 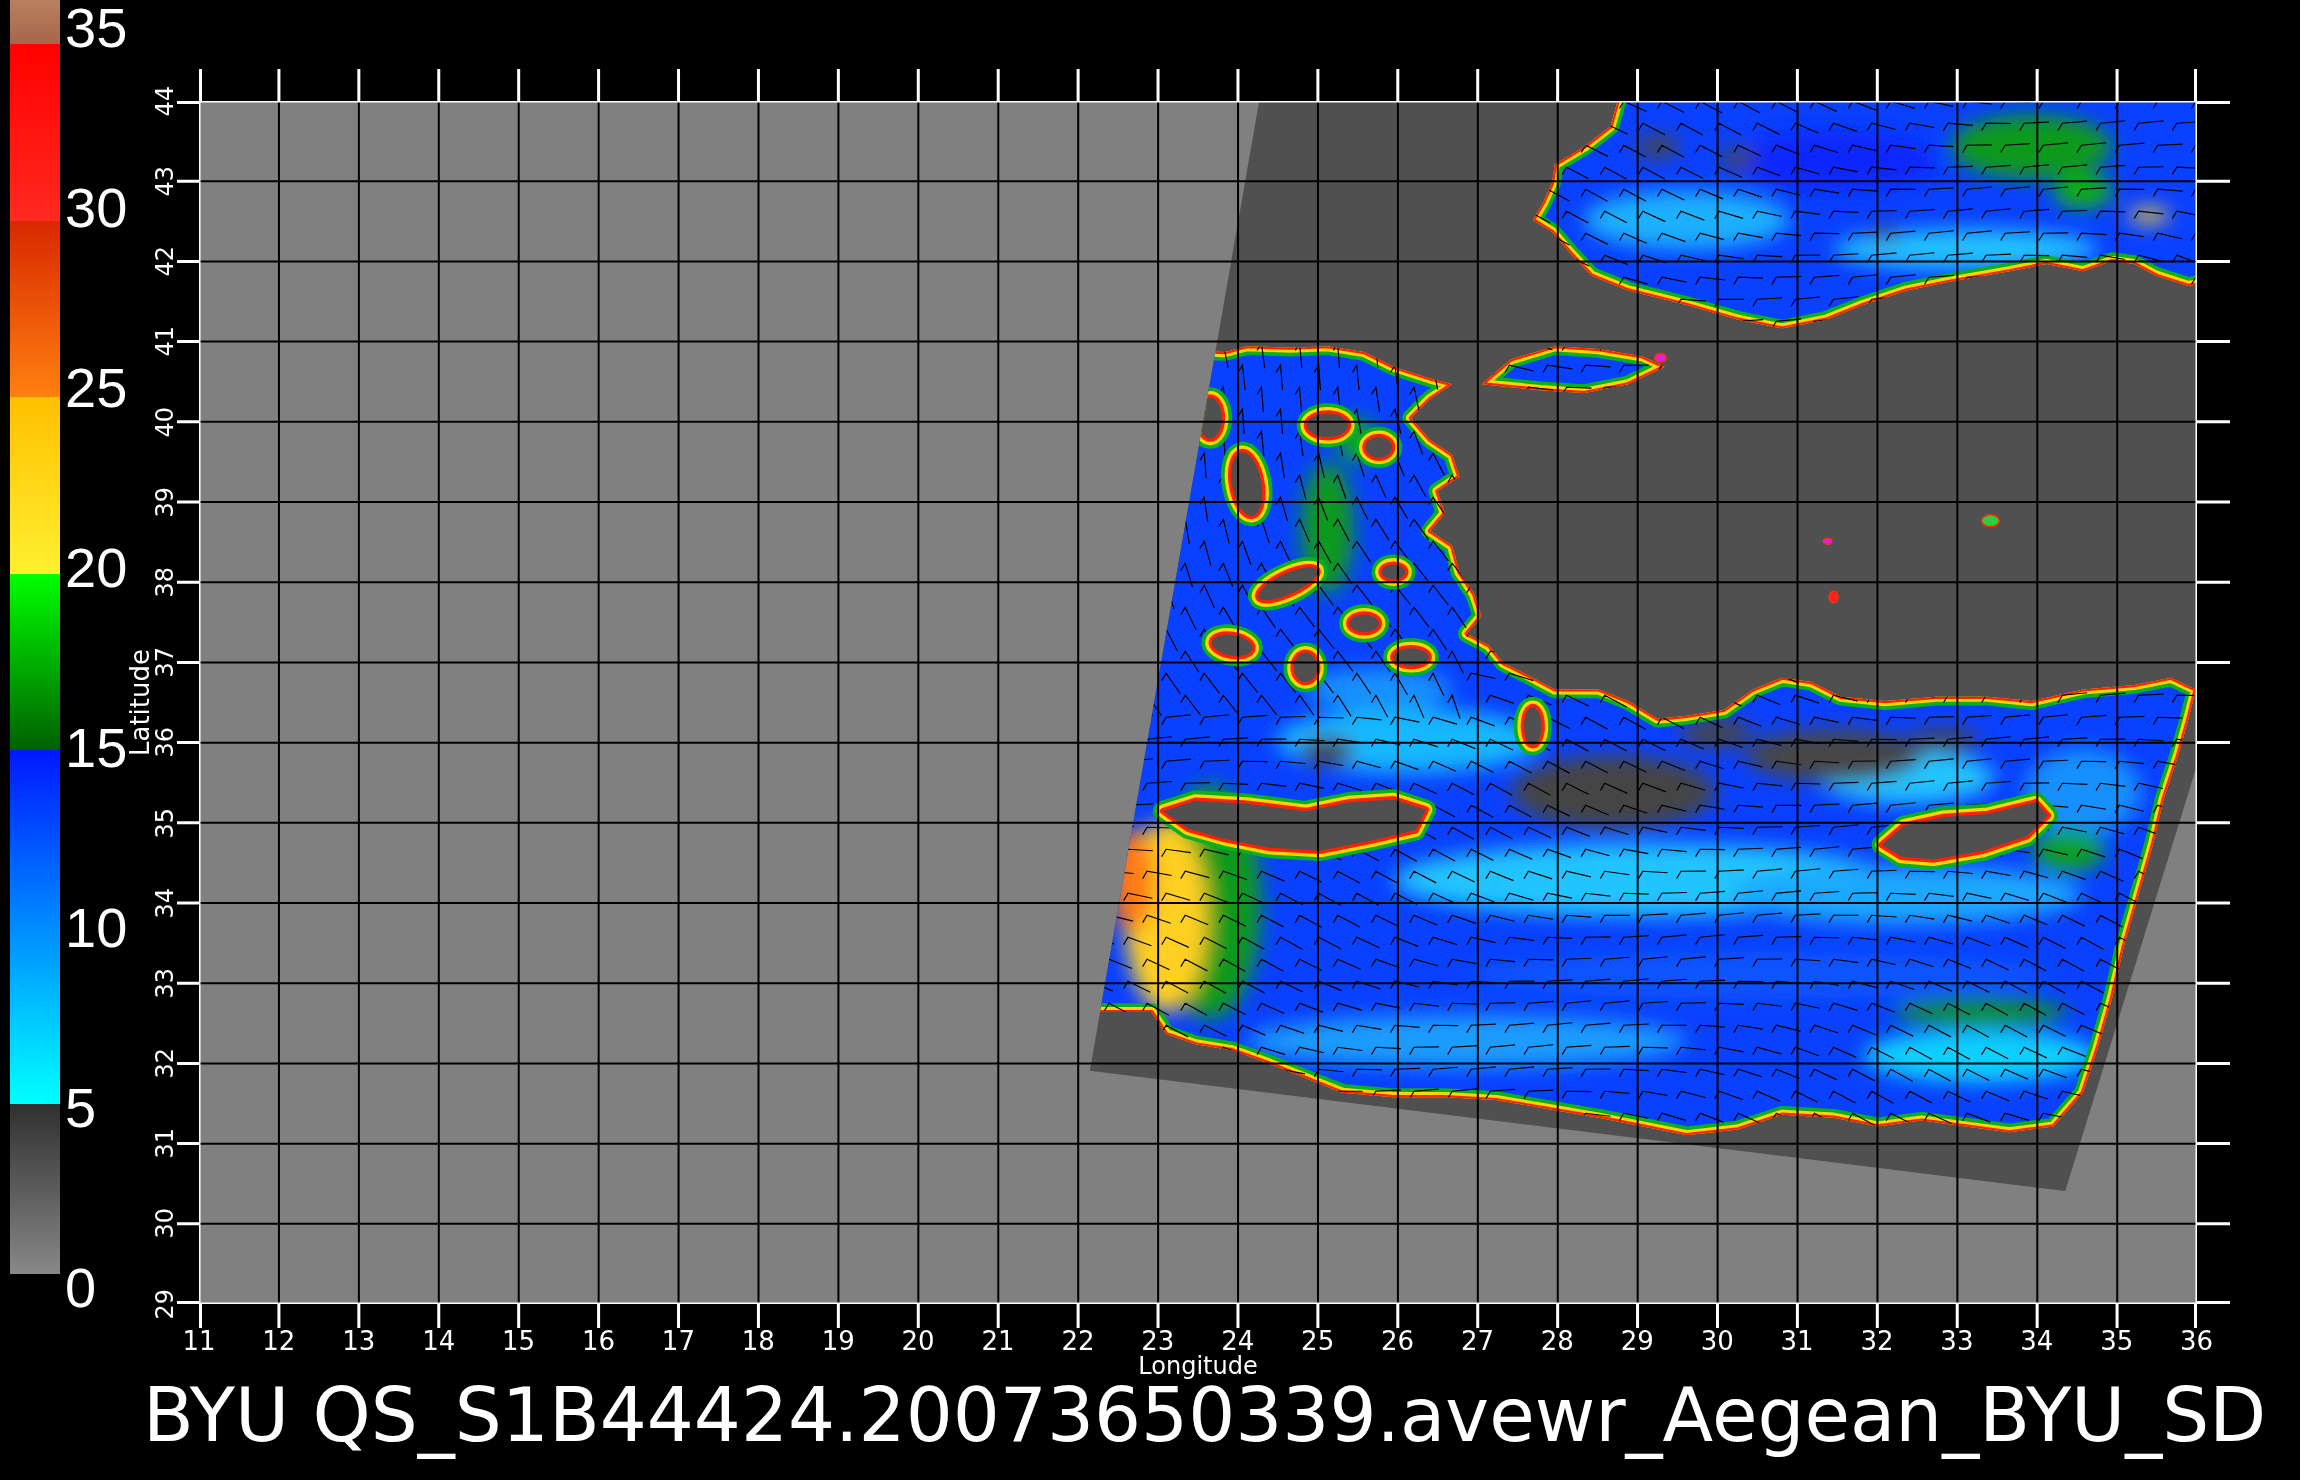 What do you see at coordinates (96, 208) in the screenshot?
I see `color-scale-label: 30` at bounding box center [96, 208].